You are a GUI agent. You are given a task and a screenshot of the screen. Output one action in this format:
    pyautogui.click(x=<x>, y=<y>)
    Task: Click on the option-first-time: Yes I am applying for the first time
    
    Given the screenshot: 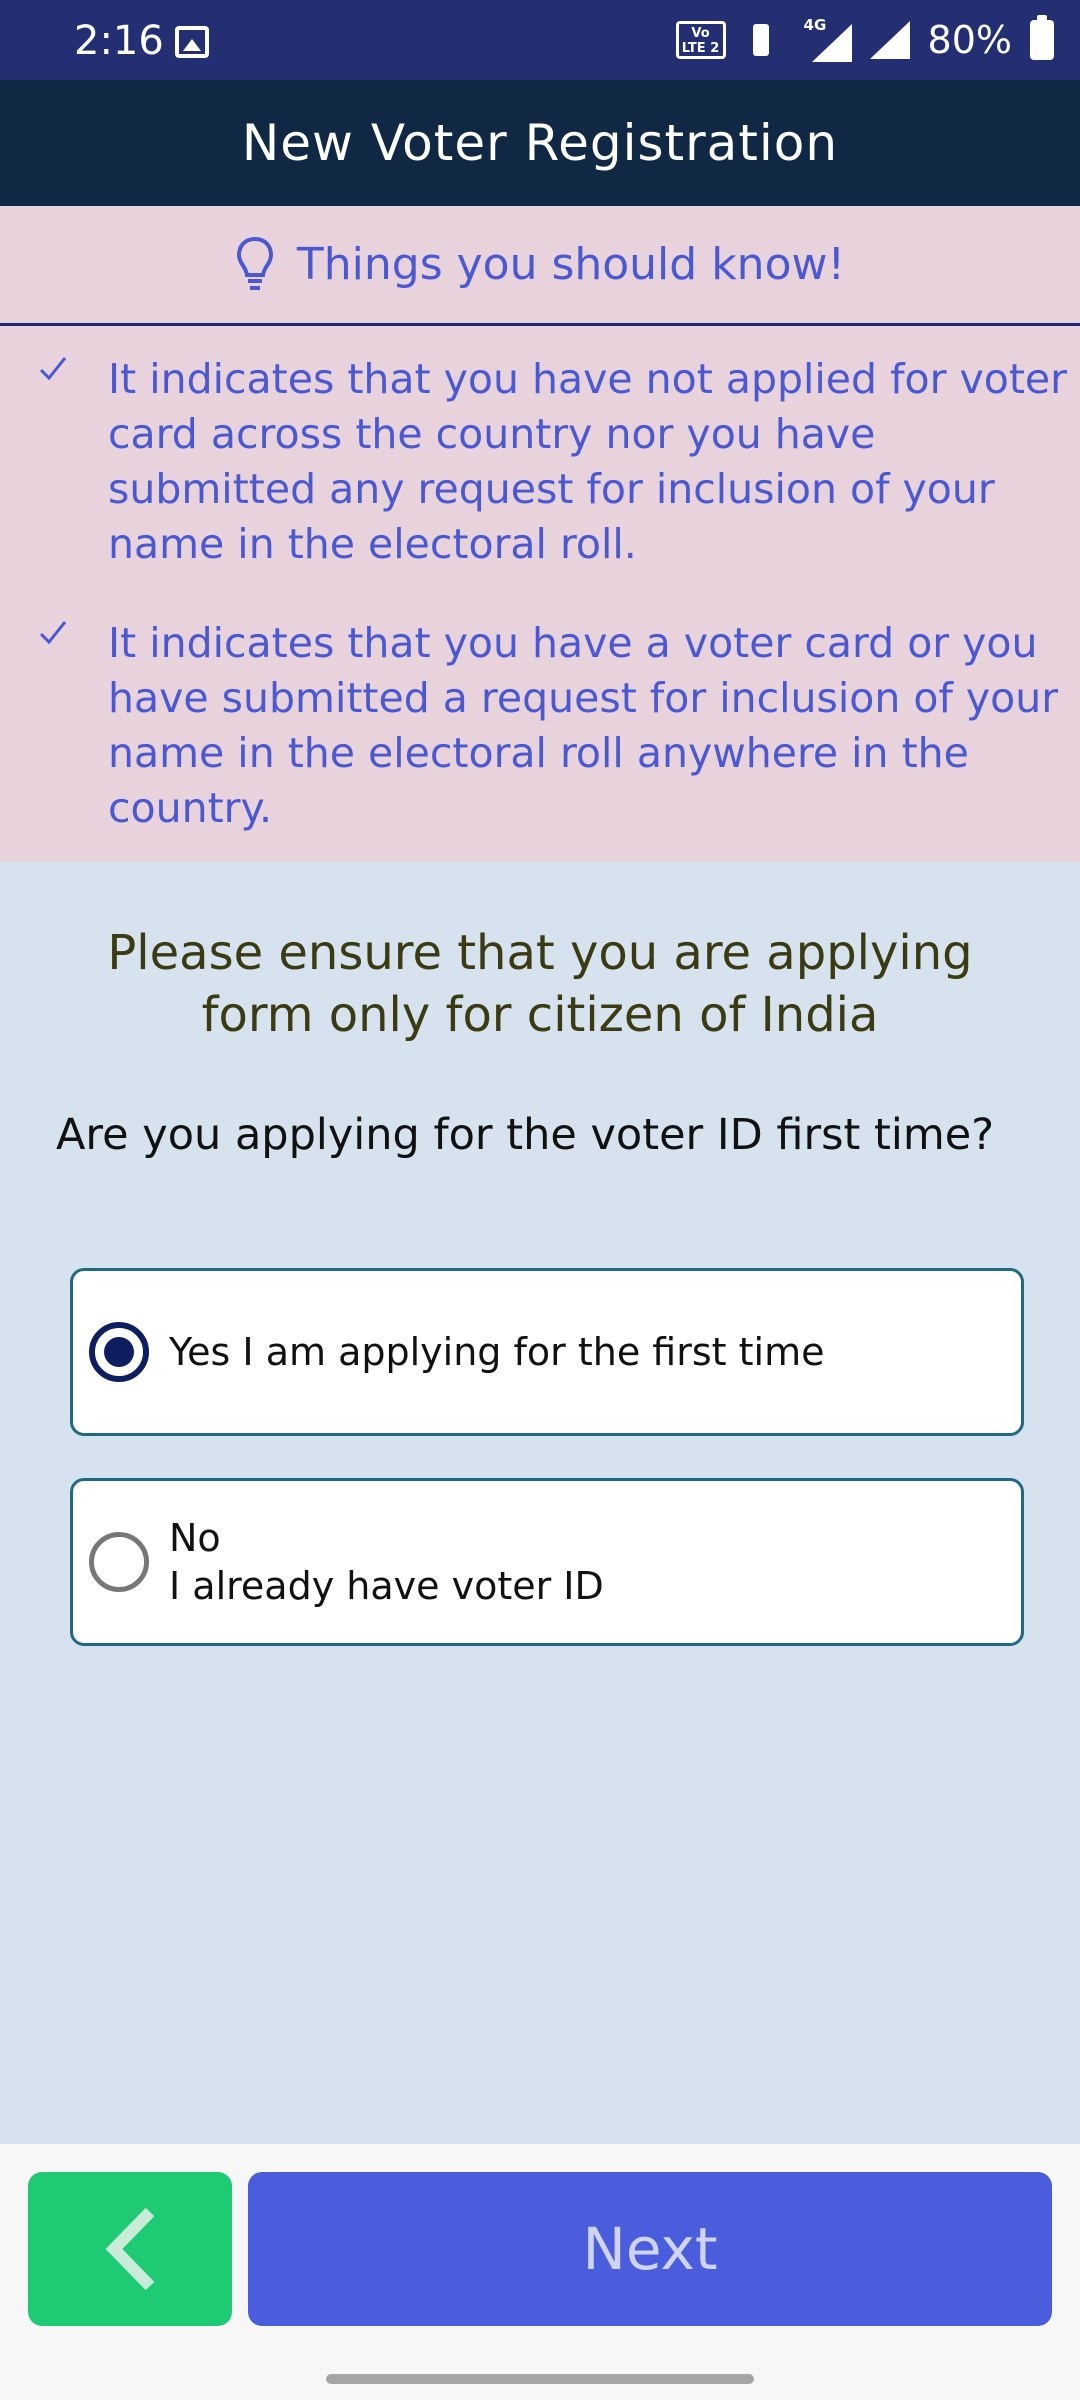 What is the action you would take?
    pyautogui.click(x=547, y=1352)
    